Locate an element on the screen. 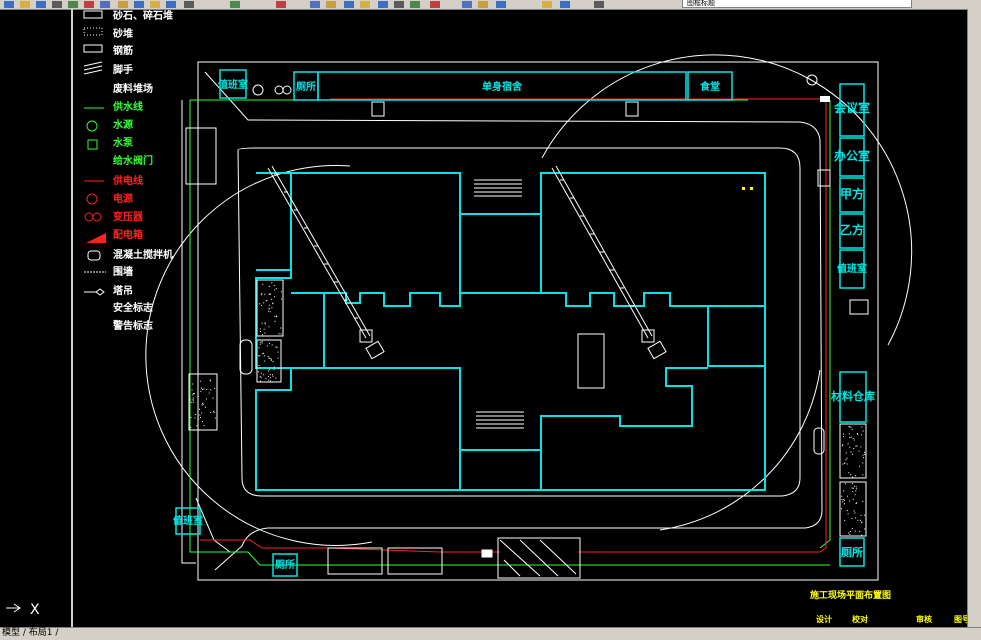  properties-icon is located at coordinates (331, 4).